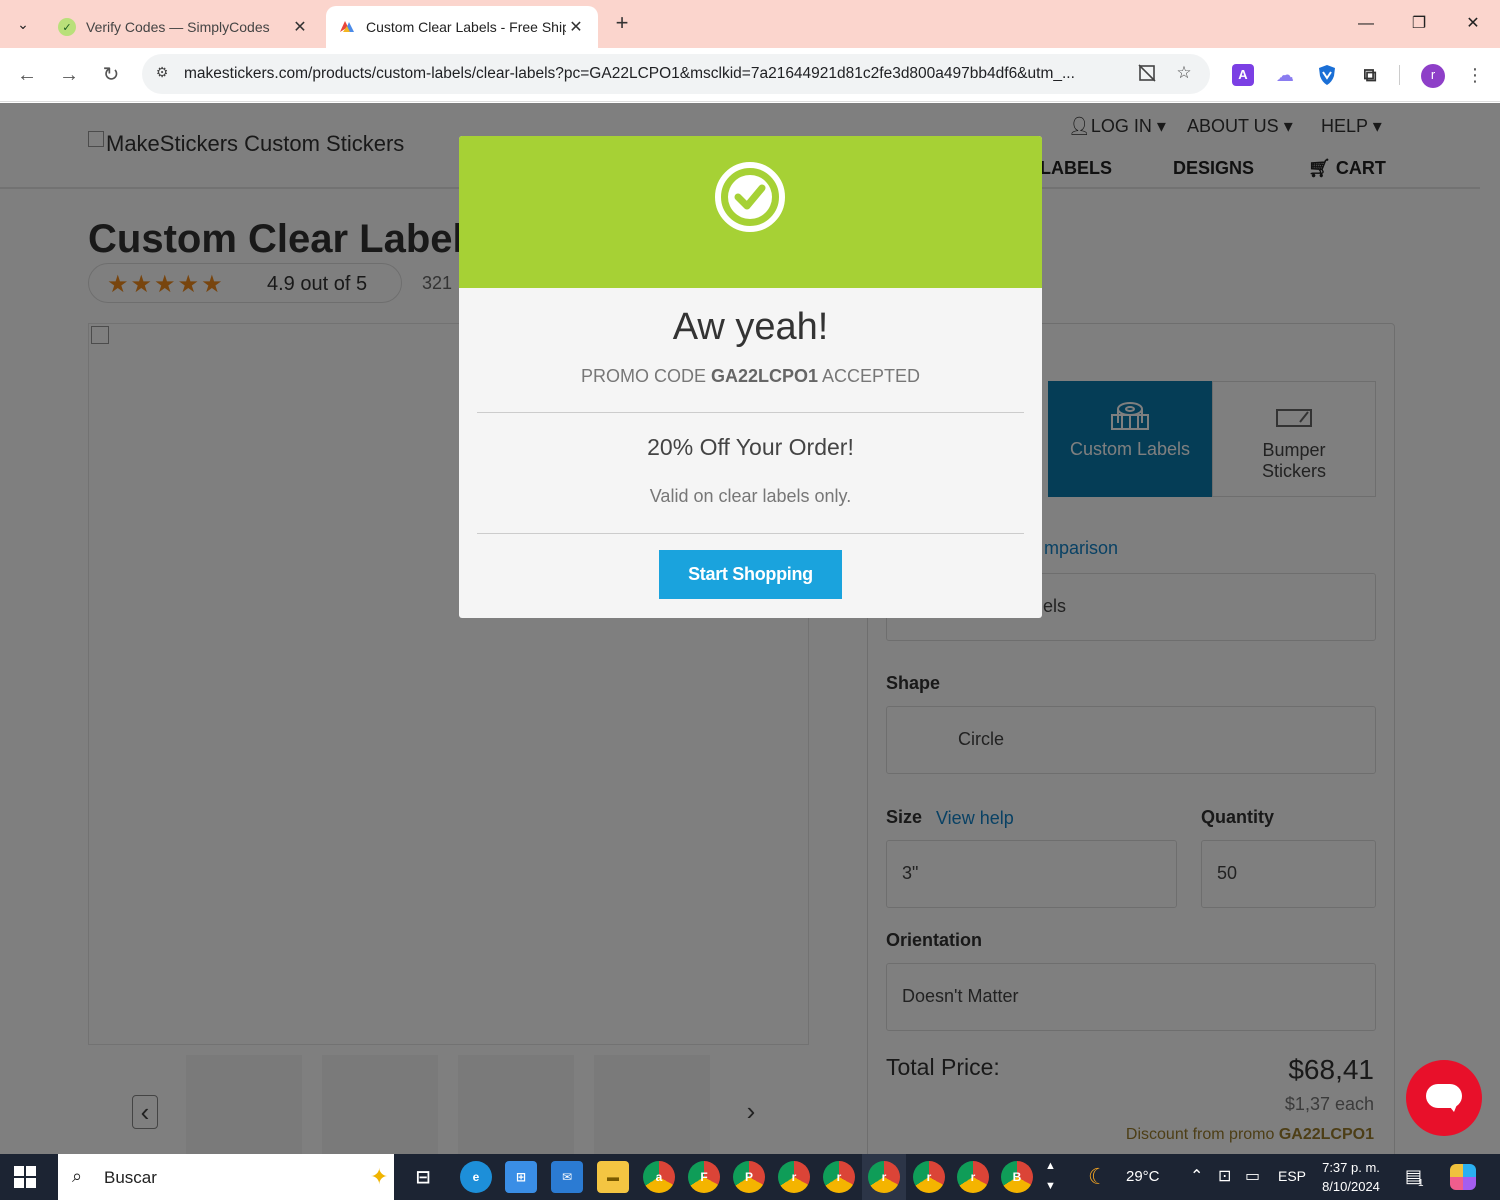  Describe the element at coordinates (25, 1177) in the screenshot. I see `windows-start-icon` at that location.